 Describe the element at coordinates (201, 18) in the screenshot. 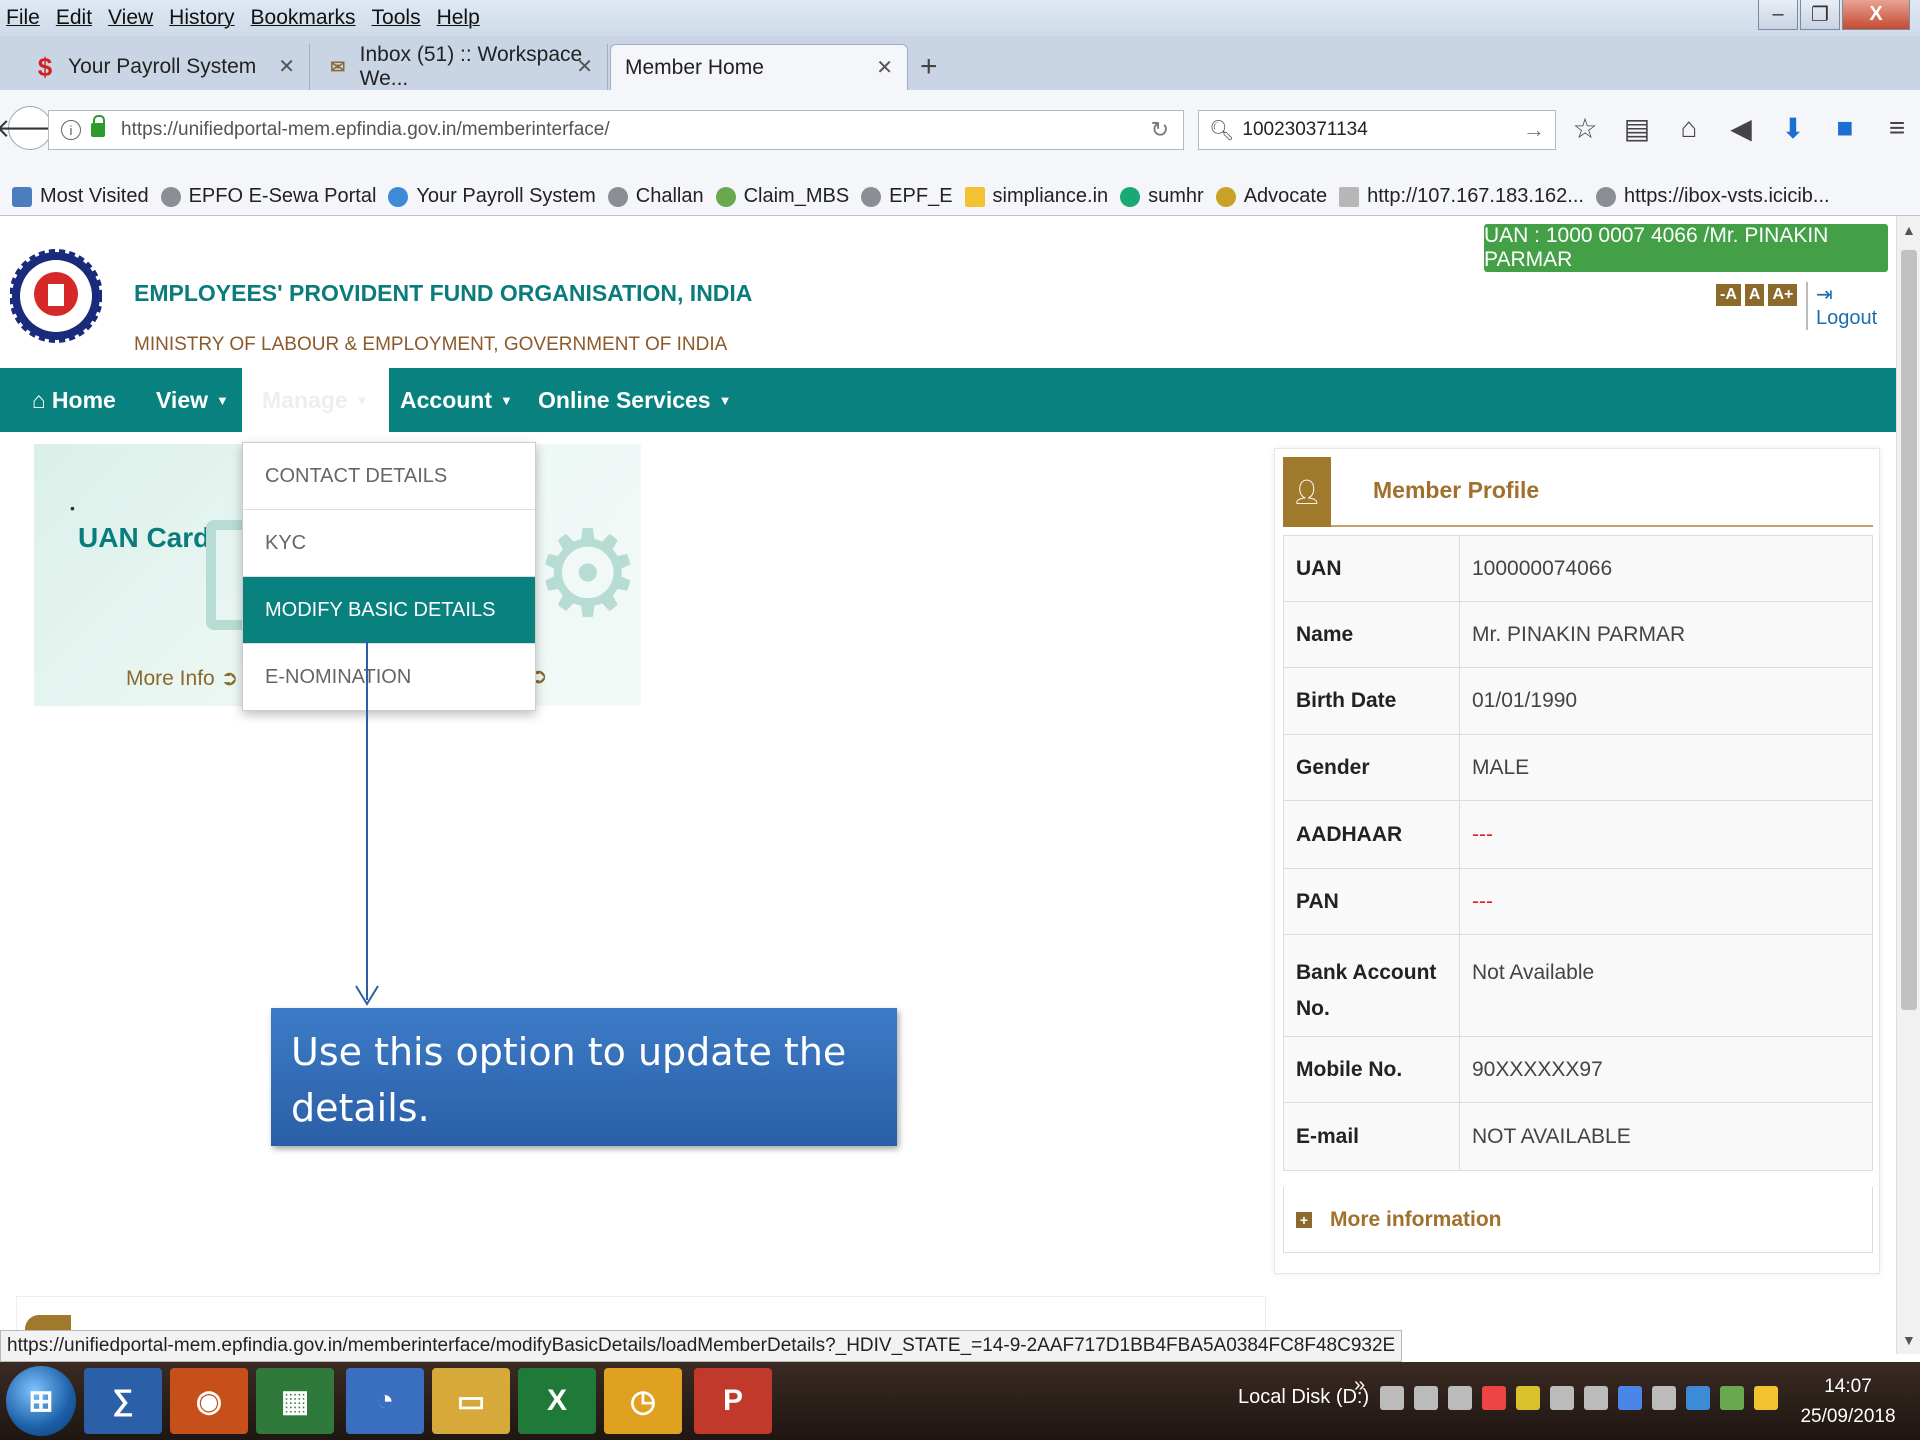

I see `menu-history: History` at that location.